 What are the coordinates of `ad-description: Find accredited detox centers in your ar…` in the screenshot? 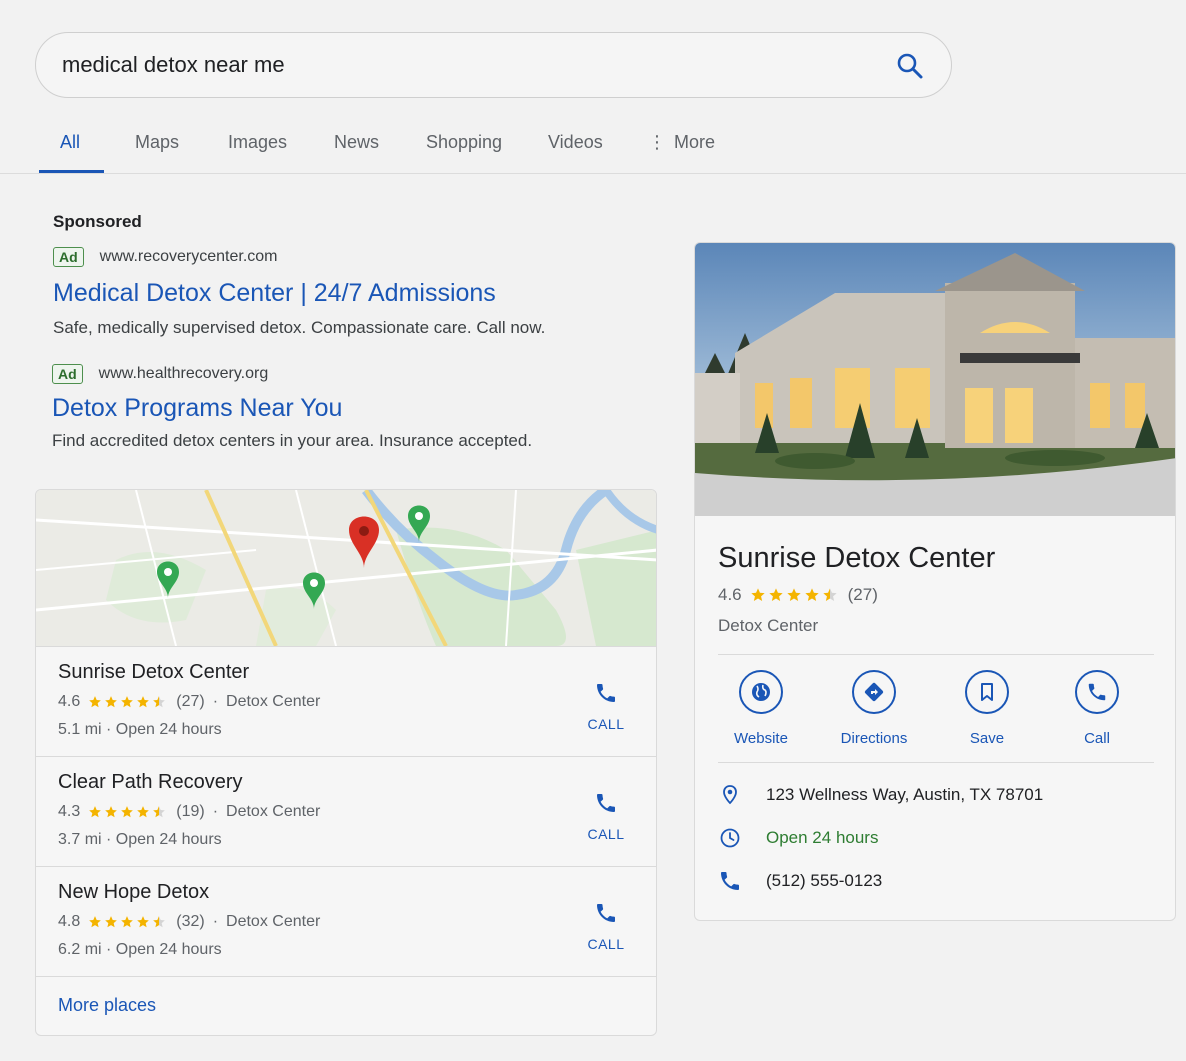 It's located at (292, 440).